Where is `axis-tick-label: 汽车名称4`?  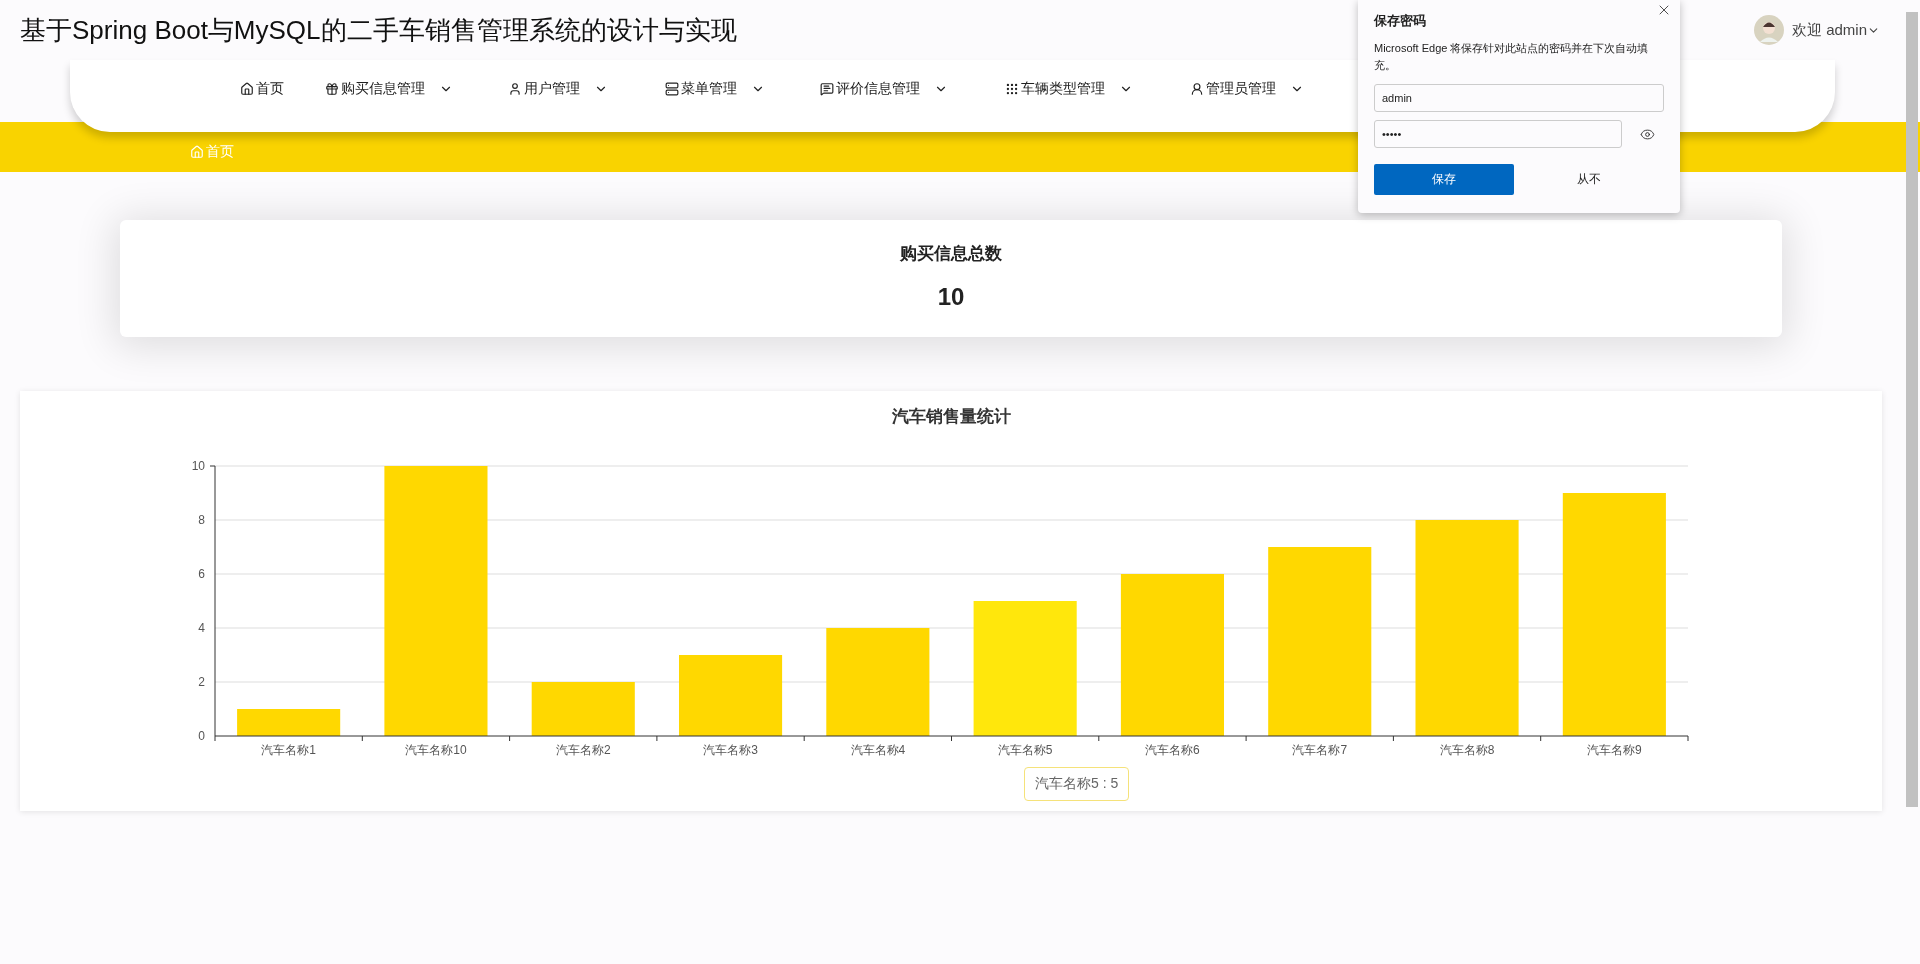 axis-tick-label: 汽车名称4 is located at coordinates (878, 750).